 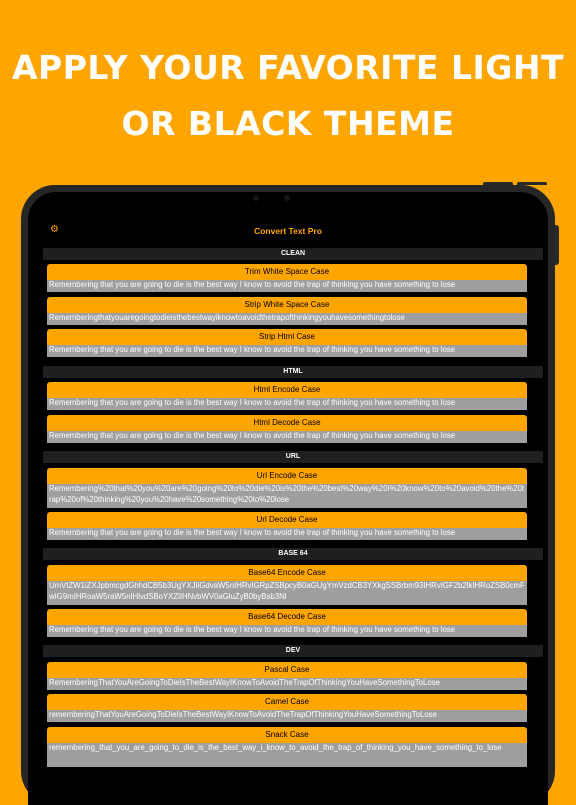 What do you see at coordinates (557, 245) in the screenshot?
I see `device-side-button` at bounding box center [557, 245].